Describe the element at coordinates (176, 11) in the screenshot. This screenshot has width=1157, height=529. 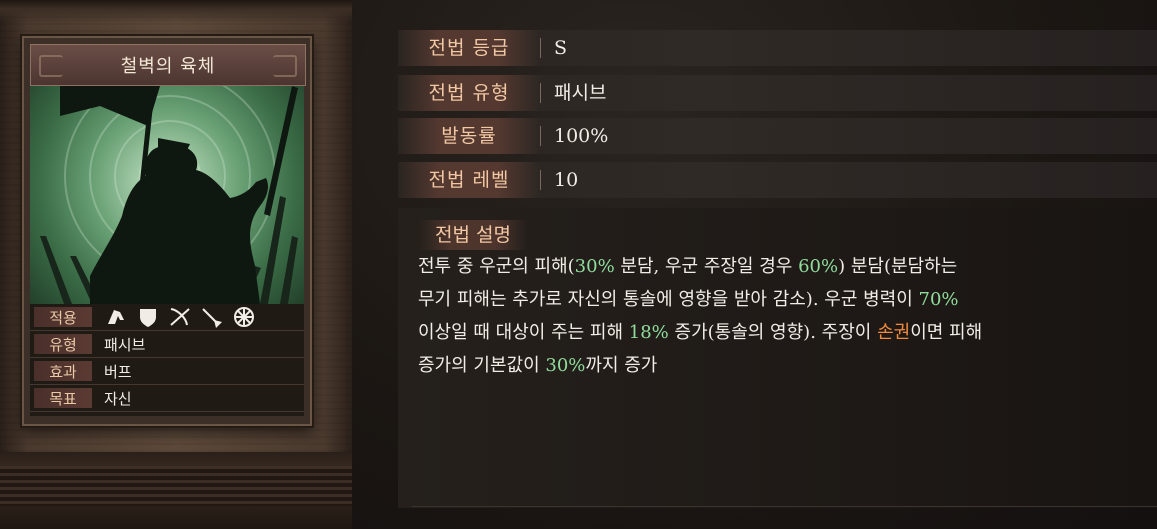
I see `scroll-rod-top` at that location.